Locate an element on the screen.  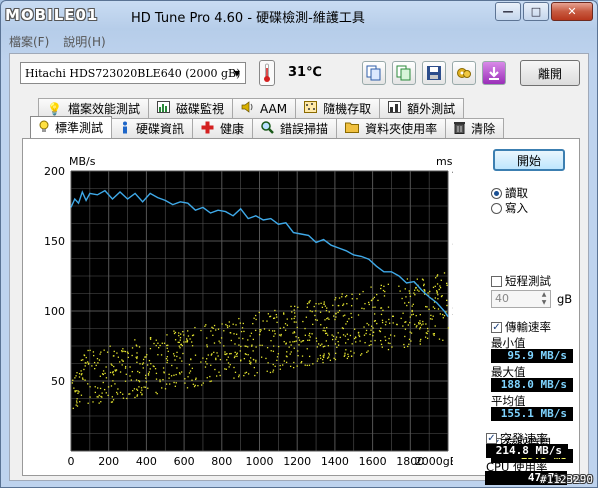
close-button: ✕ is located at coordinates (572, 11).